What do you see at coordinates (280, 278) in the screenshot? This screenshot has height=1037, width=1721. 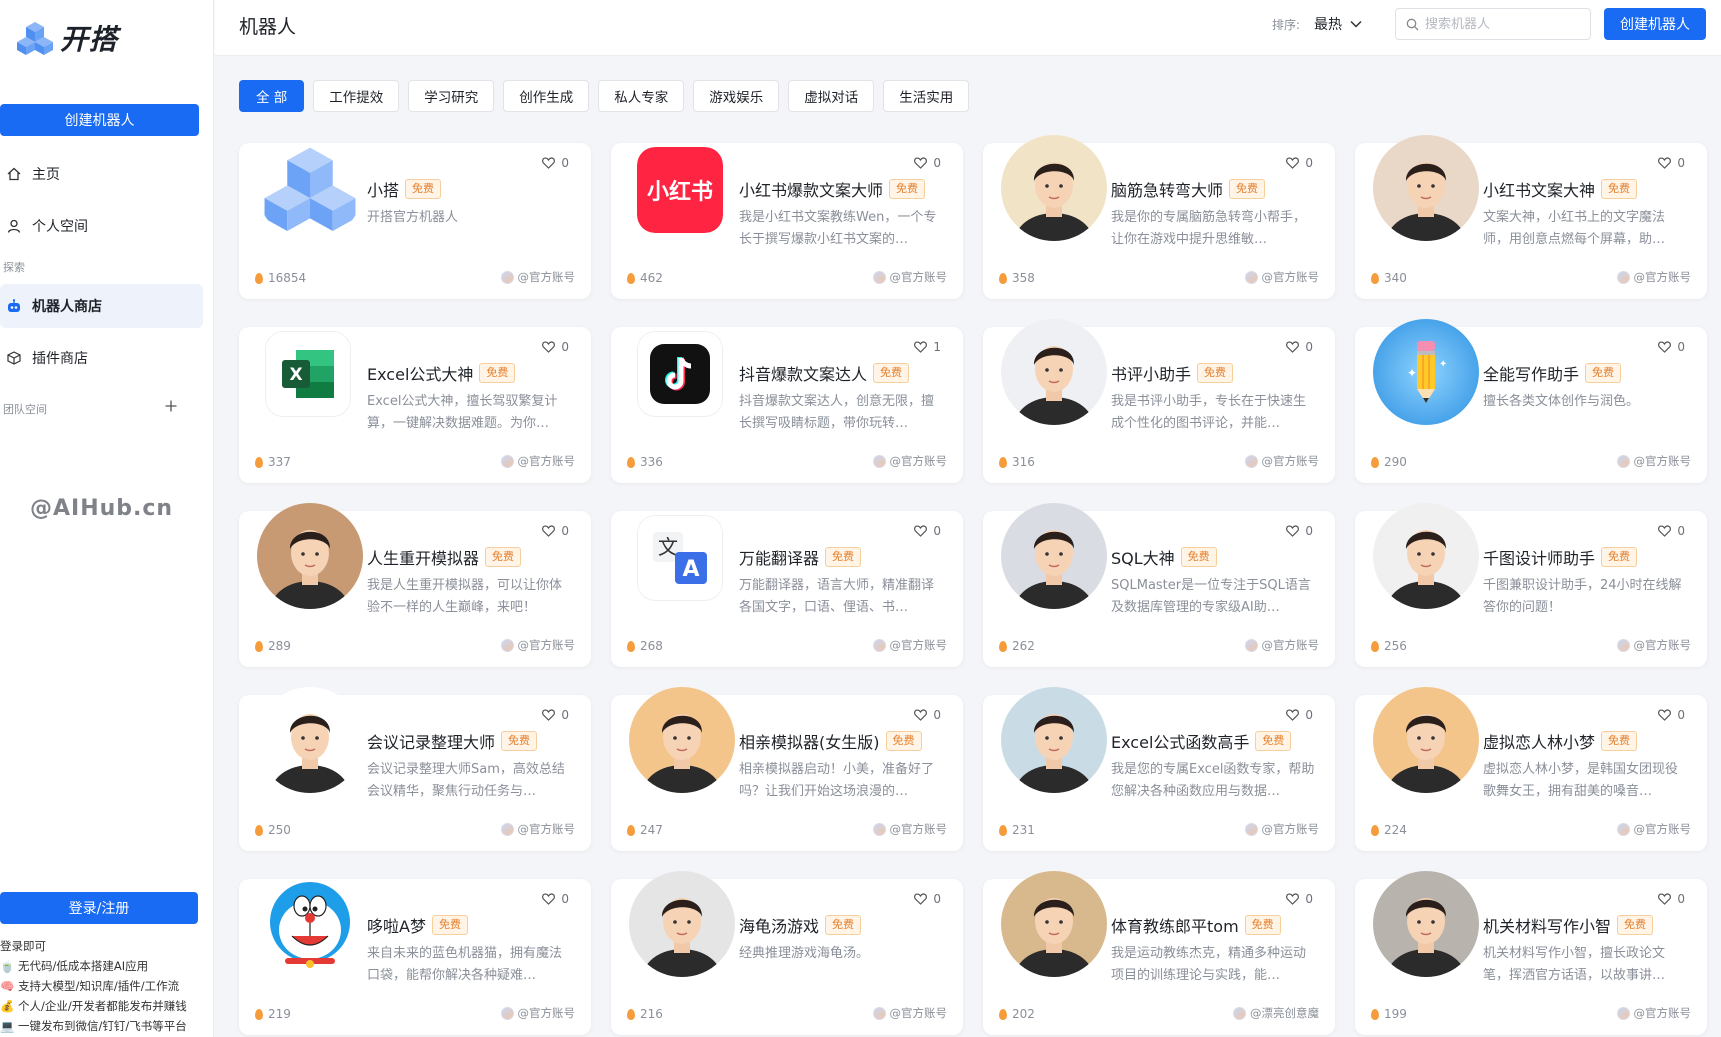 I see `usage-count: 16854` at bounding box center [280, 278].